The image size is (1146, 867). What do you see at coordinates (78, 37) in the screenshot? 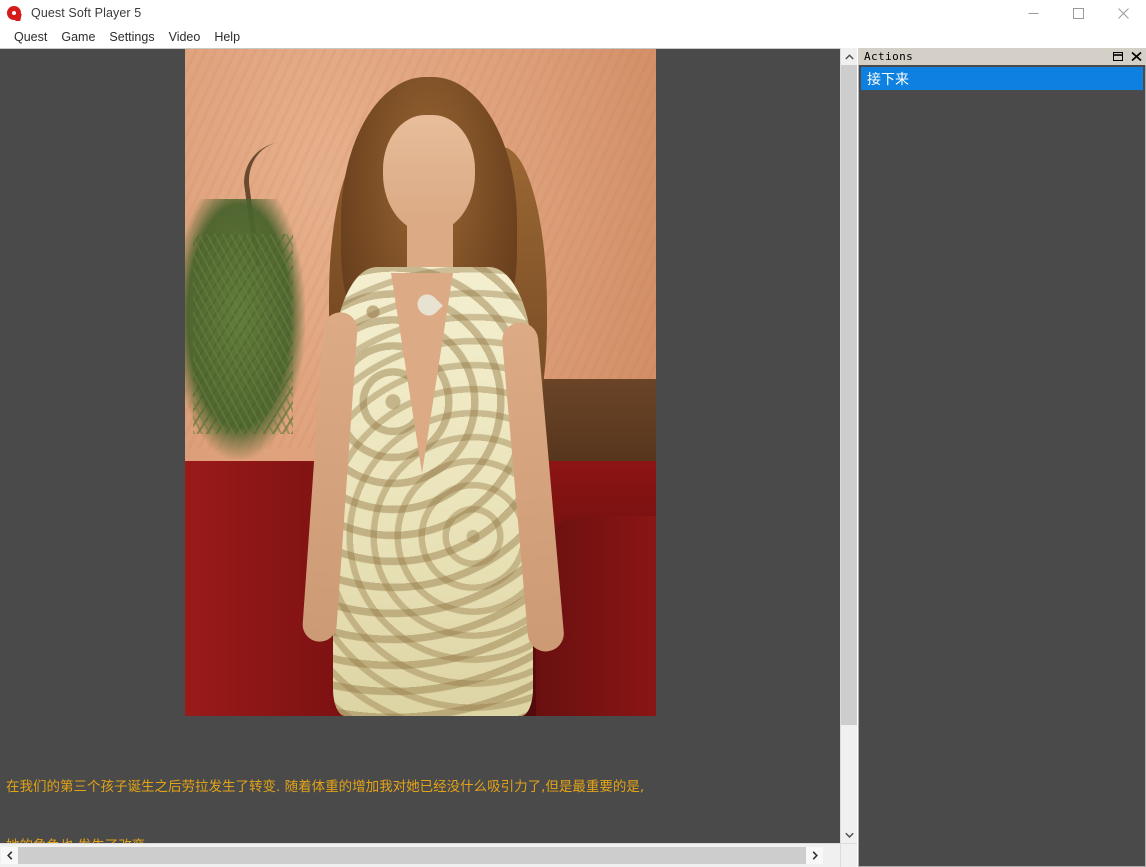
I see `menu-item-game: Game` at bounding box center [78, 37].